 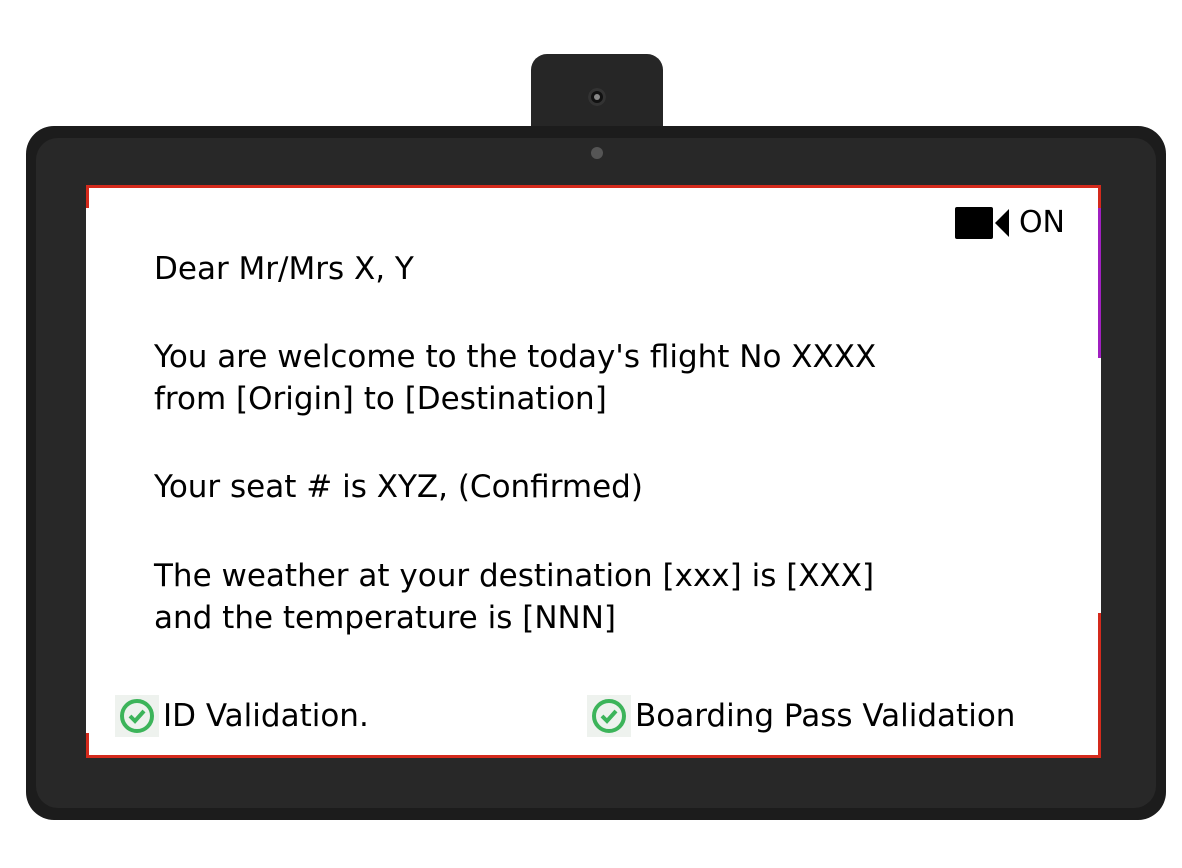 What do you see at coordinates (284, 269) in the screenshot?
I see `greeting: Dear Mr/Mrs X, Y` at bounding box center [284, 269].